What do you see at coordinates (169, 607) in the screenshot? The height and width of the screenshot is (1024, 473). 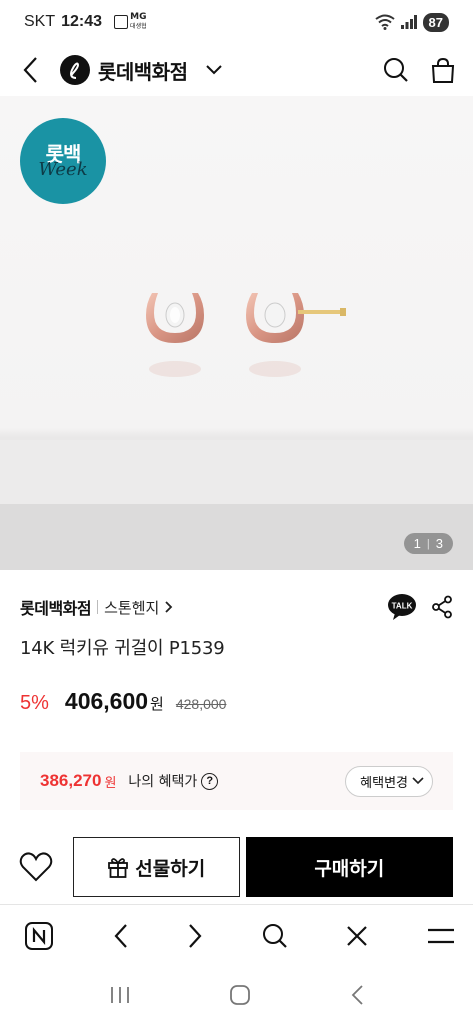 I see `chevron-right-icon` at bounding box center [169, 607].